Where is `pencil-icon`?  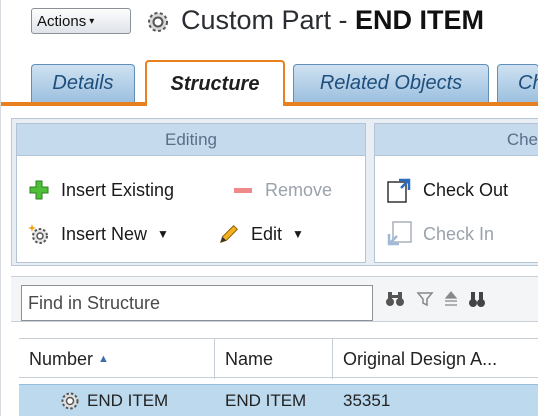 pencil-icon is located at coordinates (229, 234).